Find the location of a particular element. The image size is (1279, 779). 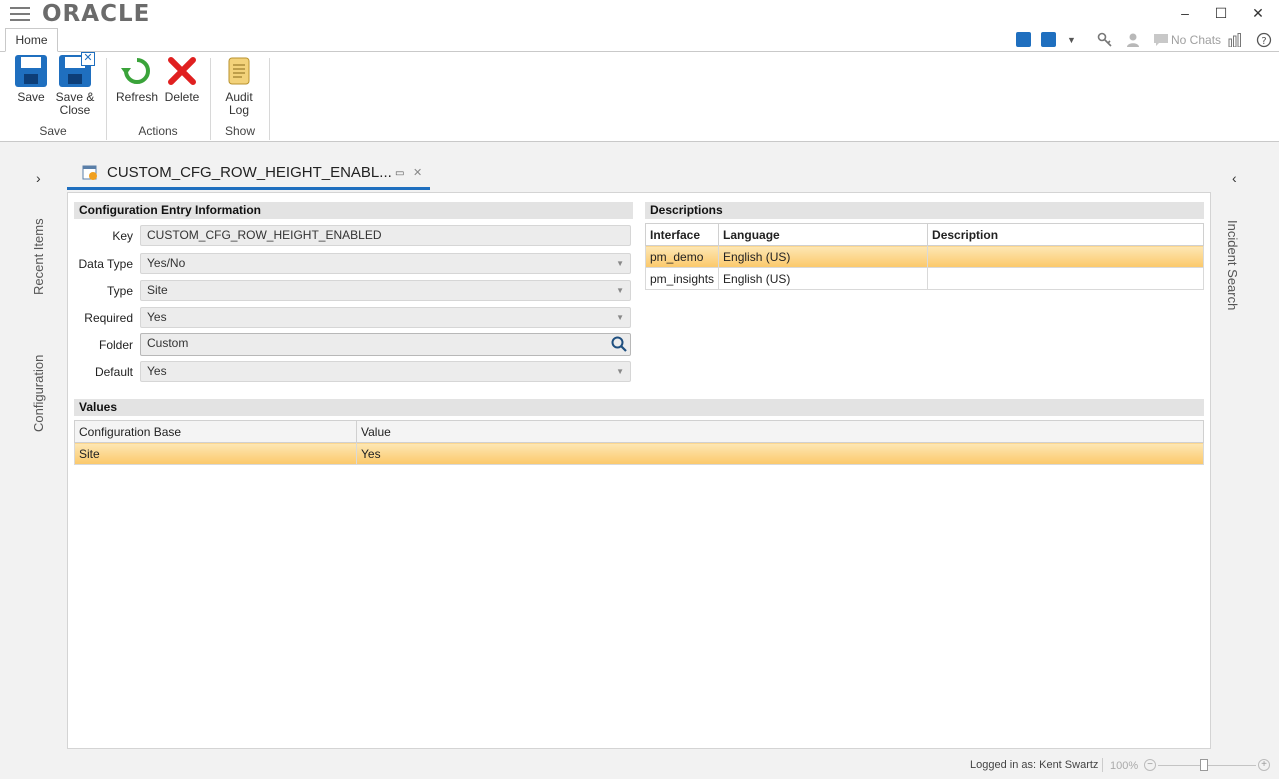

table-header-row: Configuration Base Value is located at coordinates (639, 431).